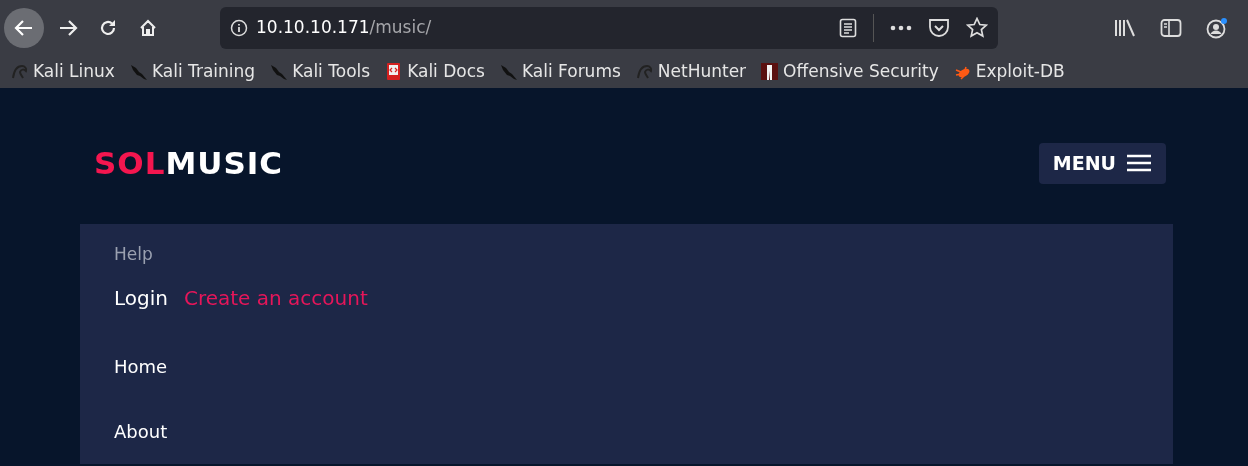  Describe the element at coordinates (24, 27) in the screenshot. I see `back-button` at that location.